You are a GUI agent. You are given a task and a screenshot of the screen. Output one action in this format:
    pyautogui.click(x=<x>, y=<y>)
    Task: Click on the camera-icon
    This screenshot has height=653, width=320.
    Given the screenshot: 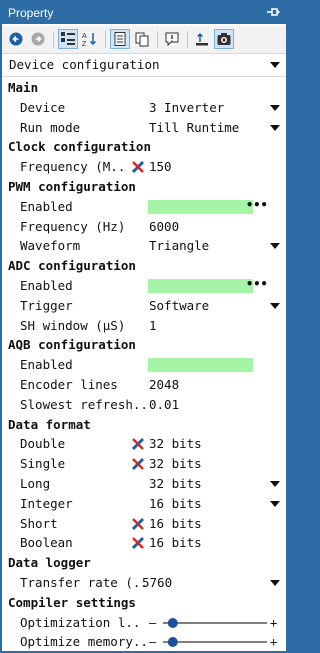 What is the action you would take?
    pyautogui.click(x=224, y=39)
    